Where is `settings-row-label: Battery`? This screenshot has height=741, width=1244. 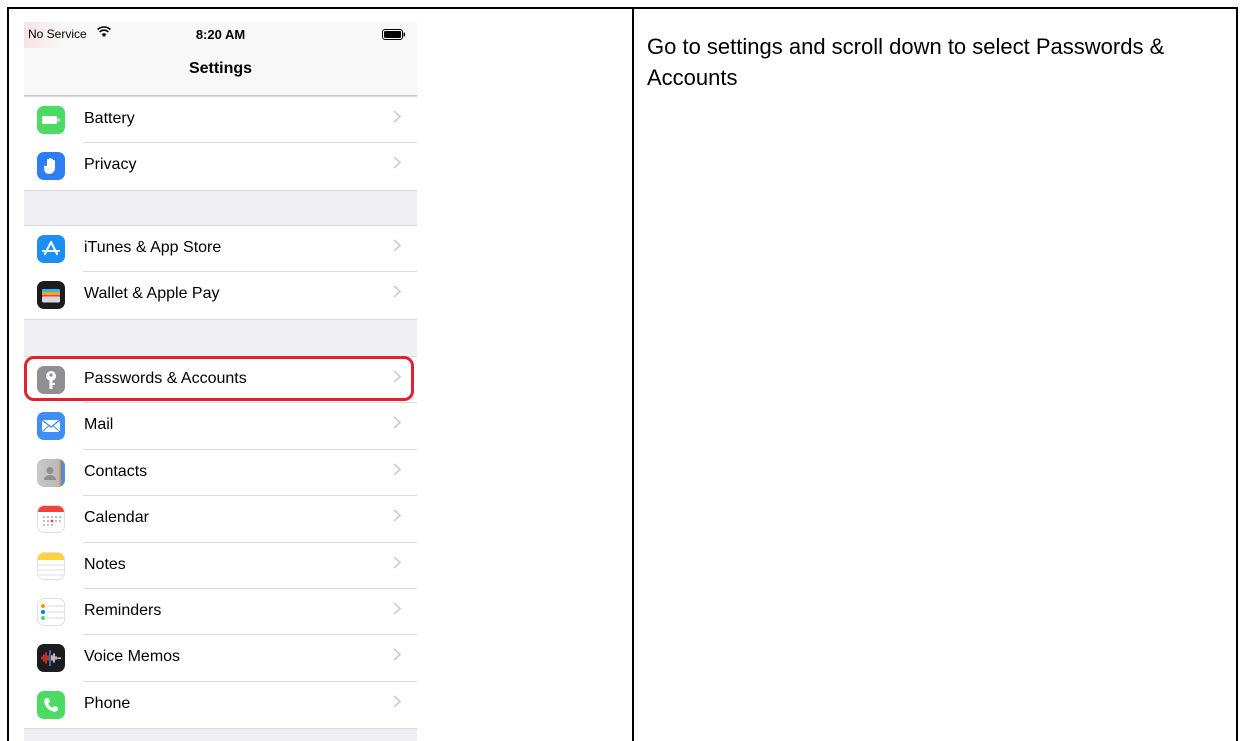
settings-row-label: Battery is located at coordinates (109, 118).